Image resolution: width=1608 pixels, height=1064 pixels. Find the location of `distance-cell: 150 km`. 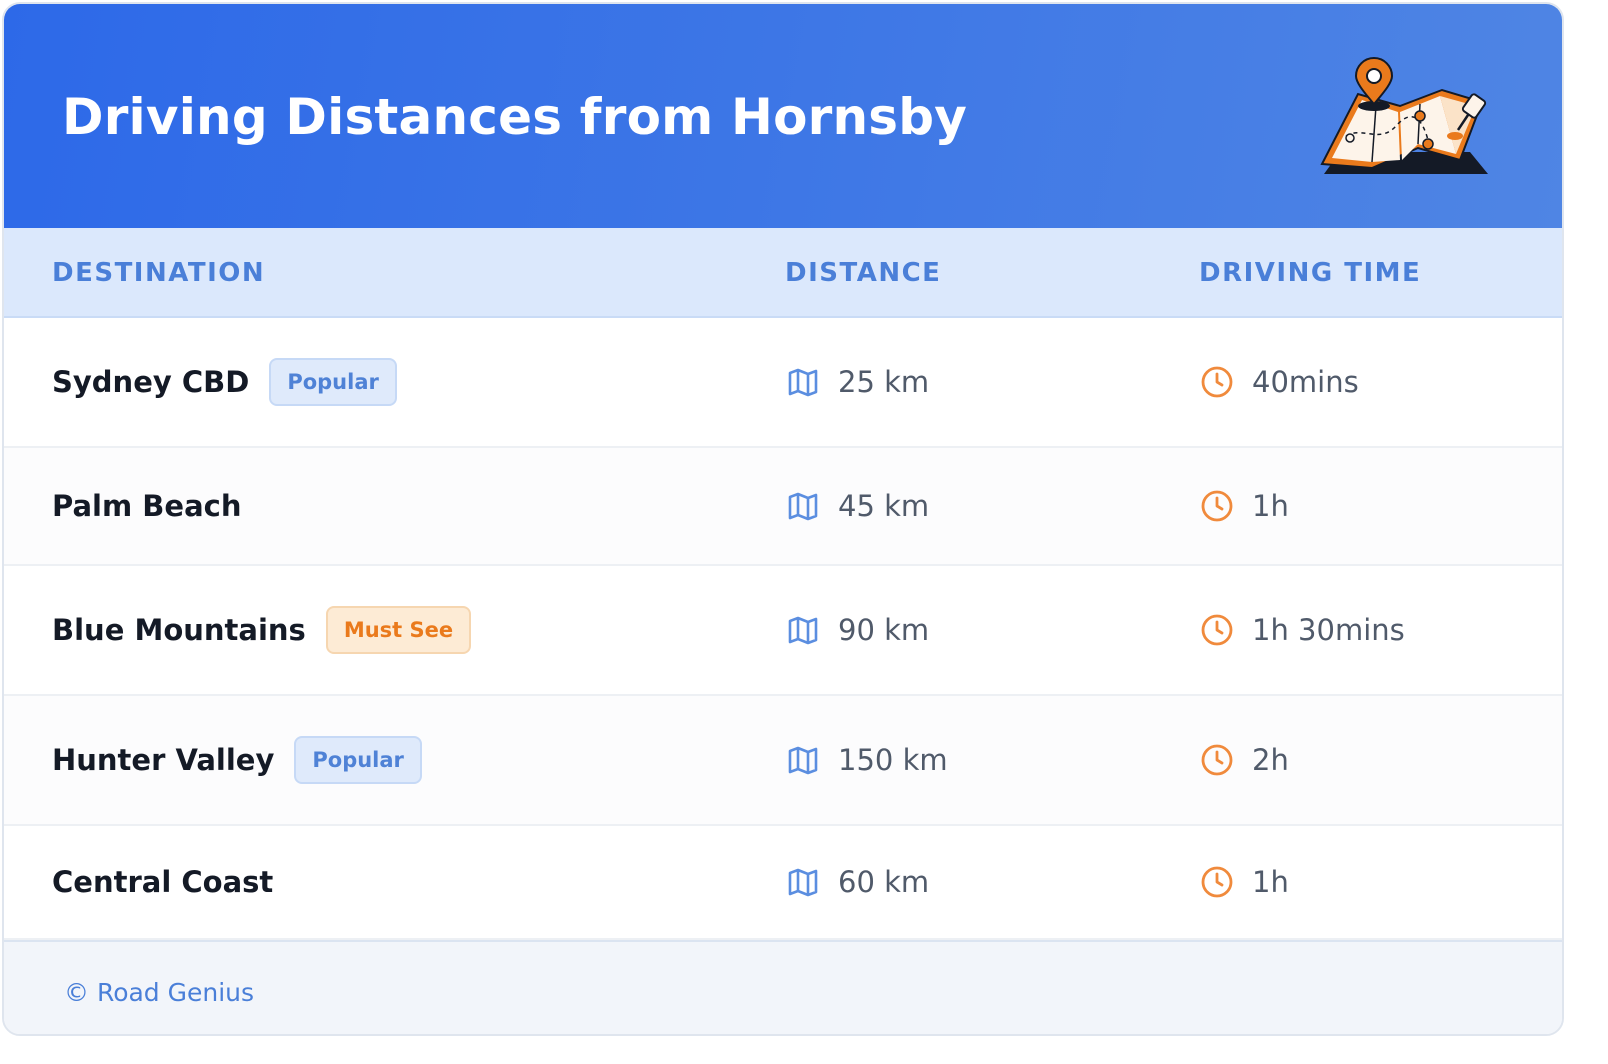

distance-cell: 150 km is located at coordinates (867, 760).